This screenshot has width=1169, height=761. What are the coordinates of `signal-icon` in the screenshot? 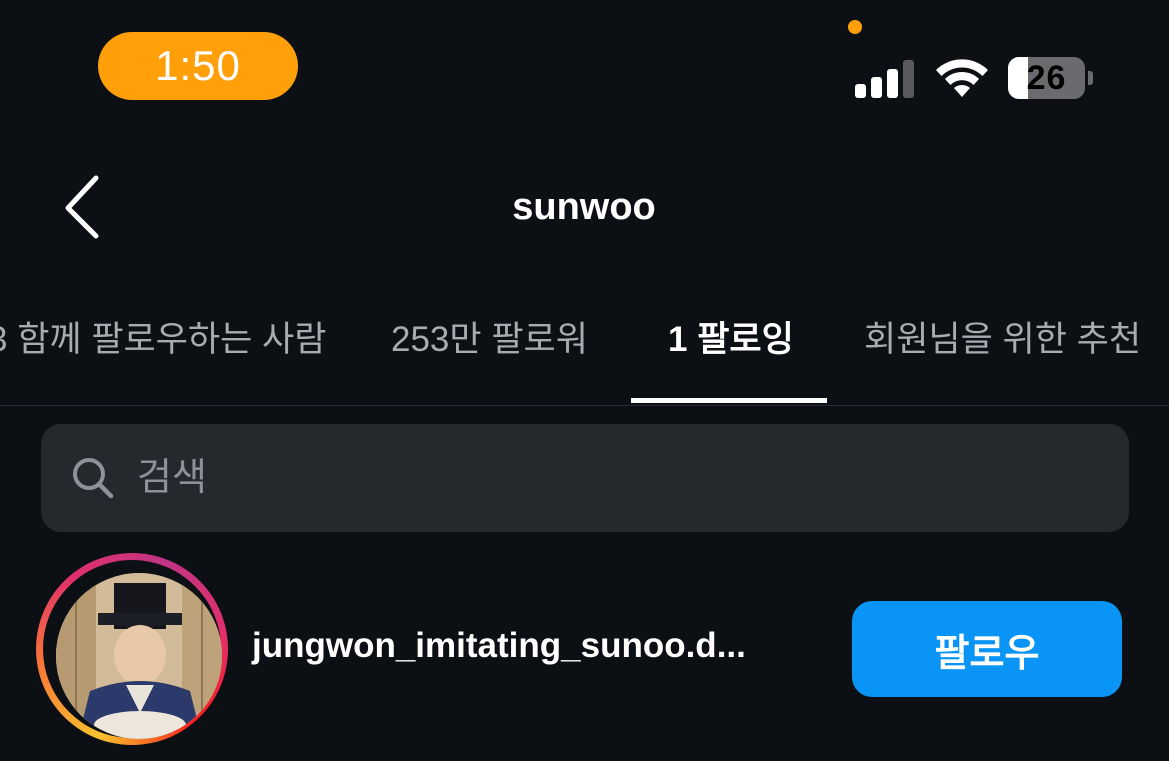 It's located at (885, 78).